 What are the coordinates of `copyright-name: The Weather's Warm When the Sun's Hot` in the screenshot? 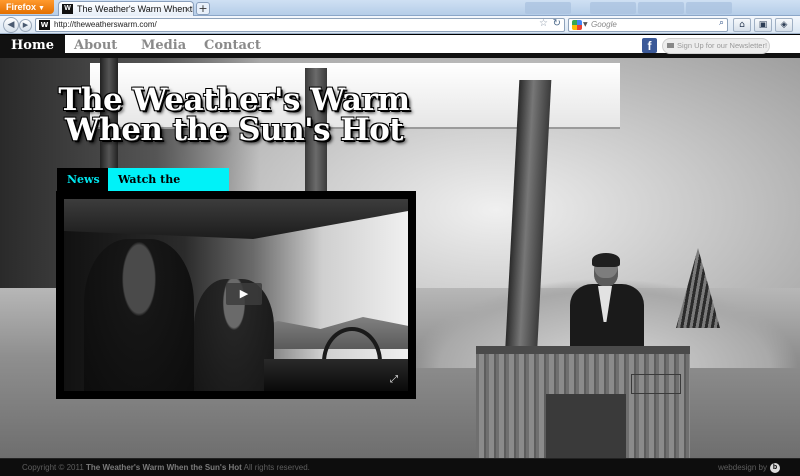 It's located at (164, 467).